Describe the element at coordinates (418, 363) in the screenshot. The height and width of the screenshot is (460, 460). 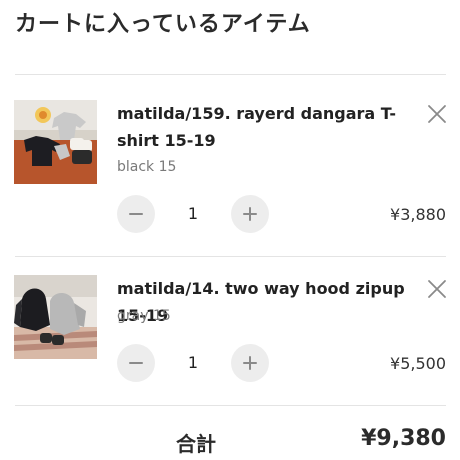
I see `item-price: ¥5,500` at that location.